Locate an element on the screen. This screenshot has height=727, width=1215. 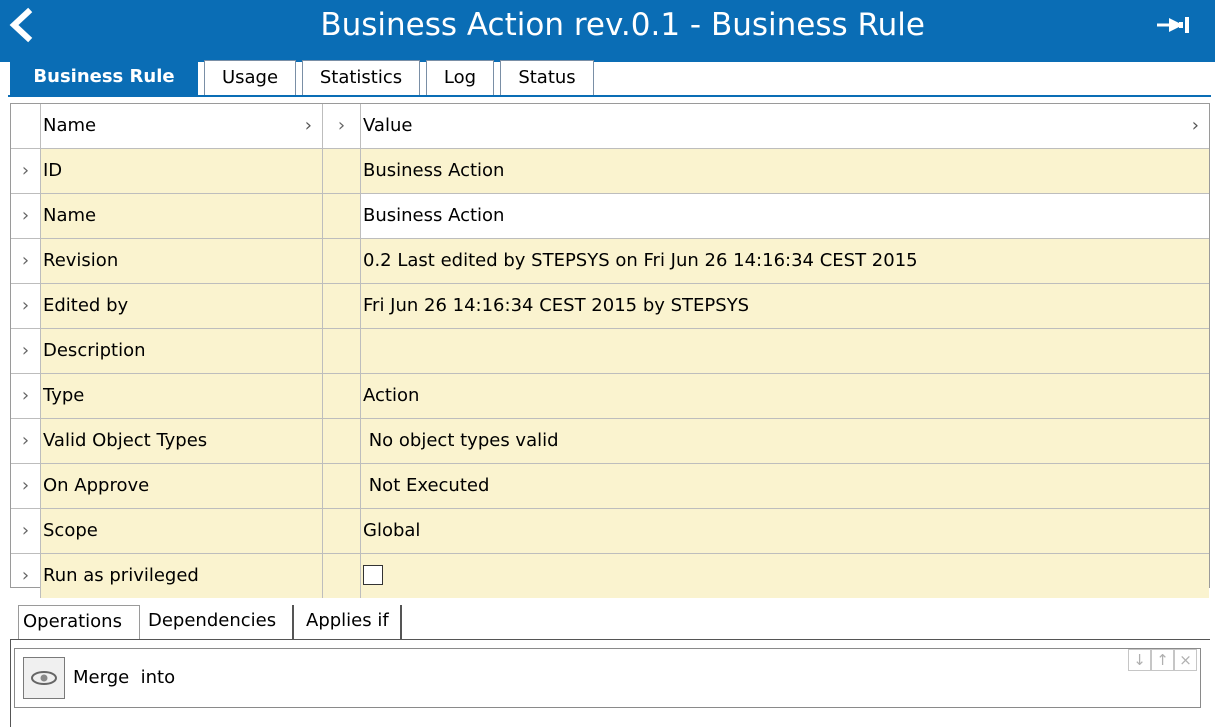
row-name: Description is located at coordinates (182, 351).